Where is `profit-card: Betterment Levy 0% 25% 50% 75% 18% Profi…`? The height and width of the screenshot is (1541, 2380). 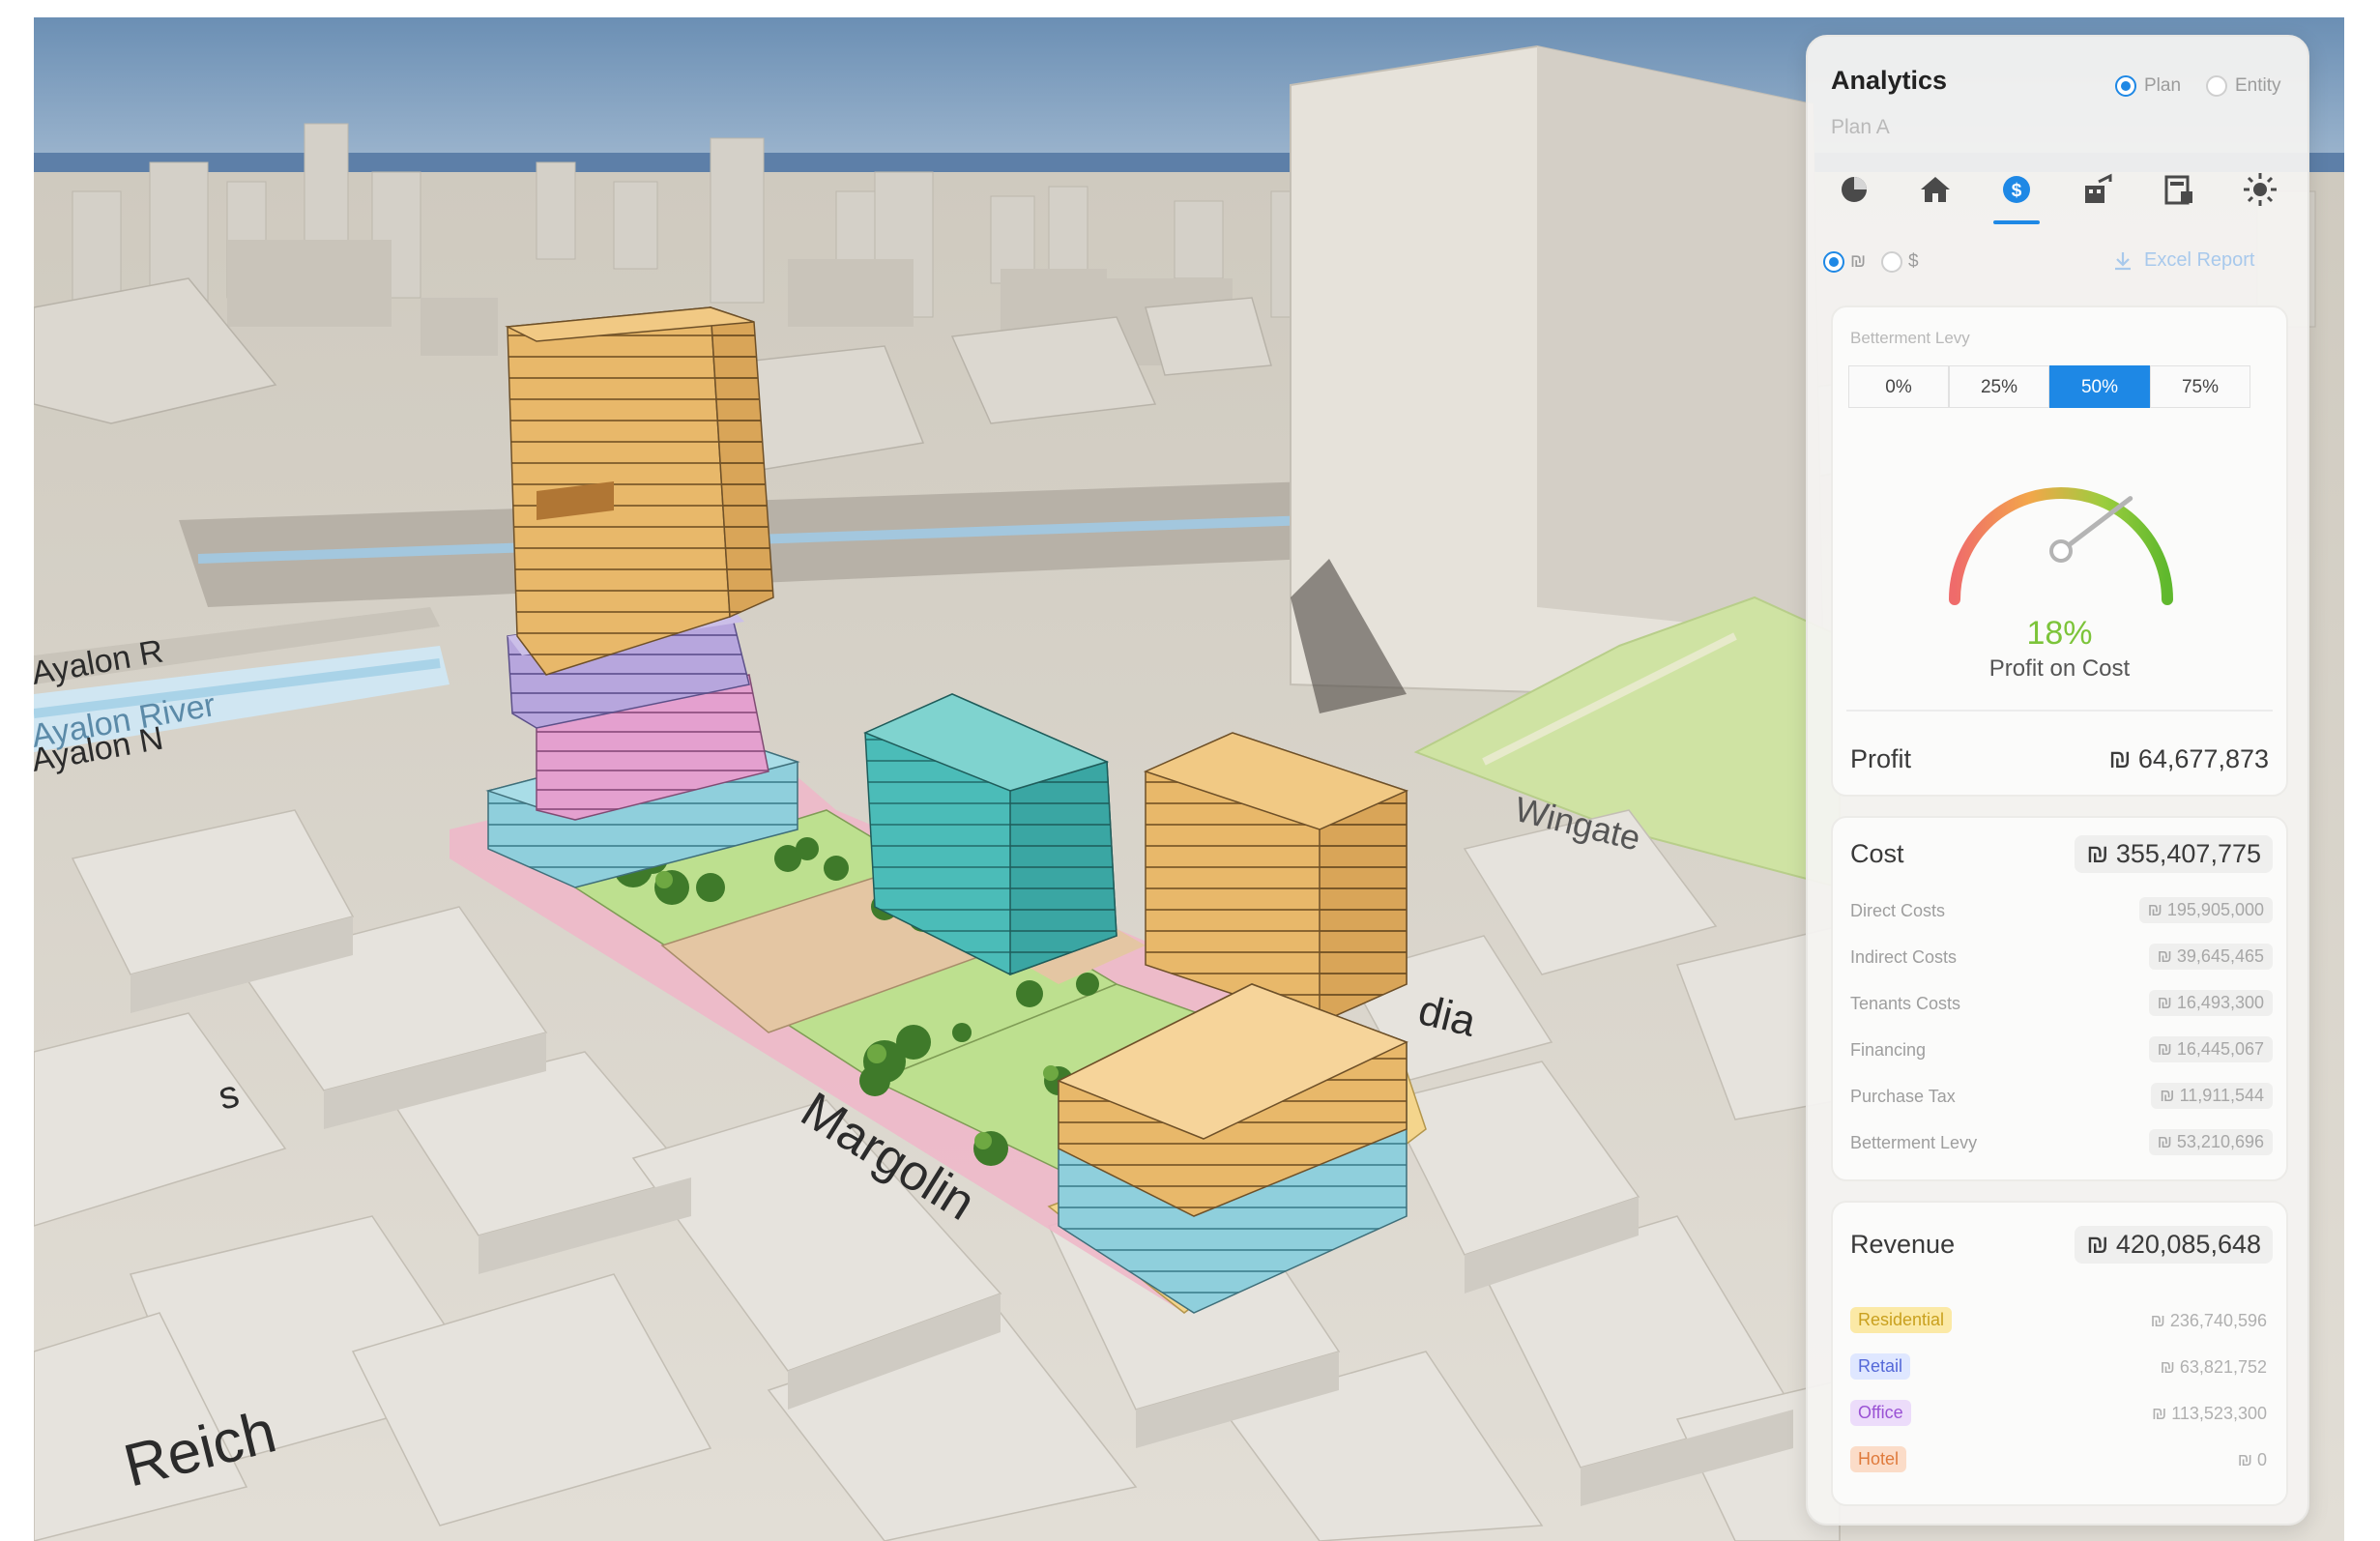
profit-card: Betterment Levy 0% 25% 50% 75% 18% Profi… is located at coordinates (2059, 551).